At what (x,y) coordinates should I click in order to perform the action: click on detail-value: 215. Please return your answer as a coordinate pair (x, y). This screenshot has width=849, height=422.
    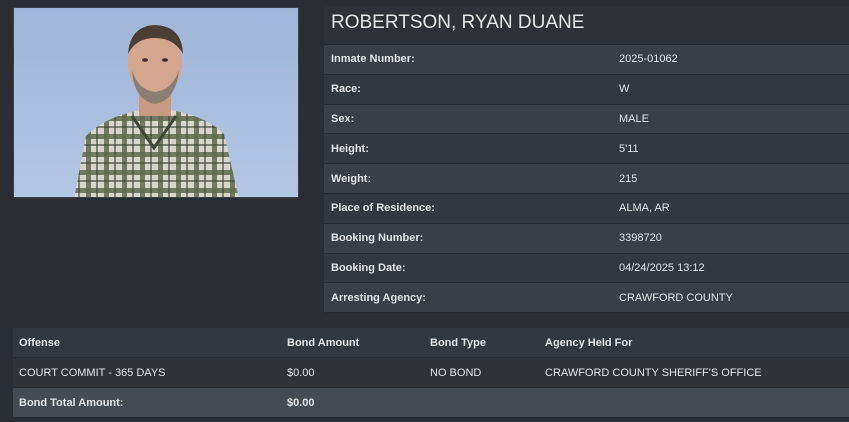
    Looking at the image, I should click on (628, 178).